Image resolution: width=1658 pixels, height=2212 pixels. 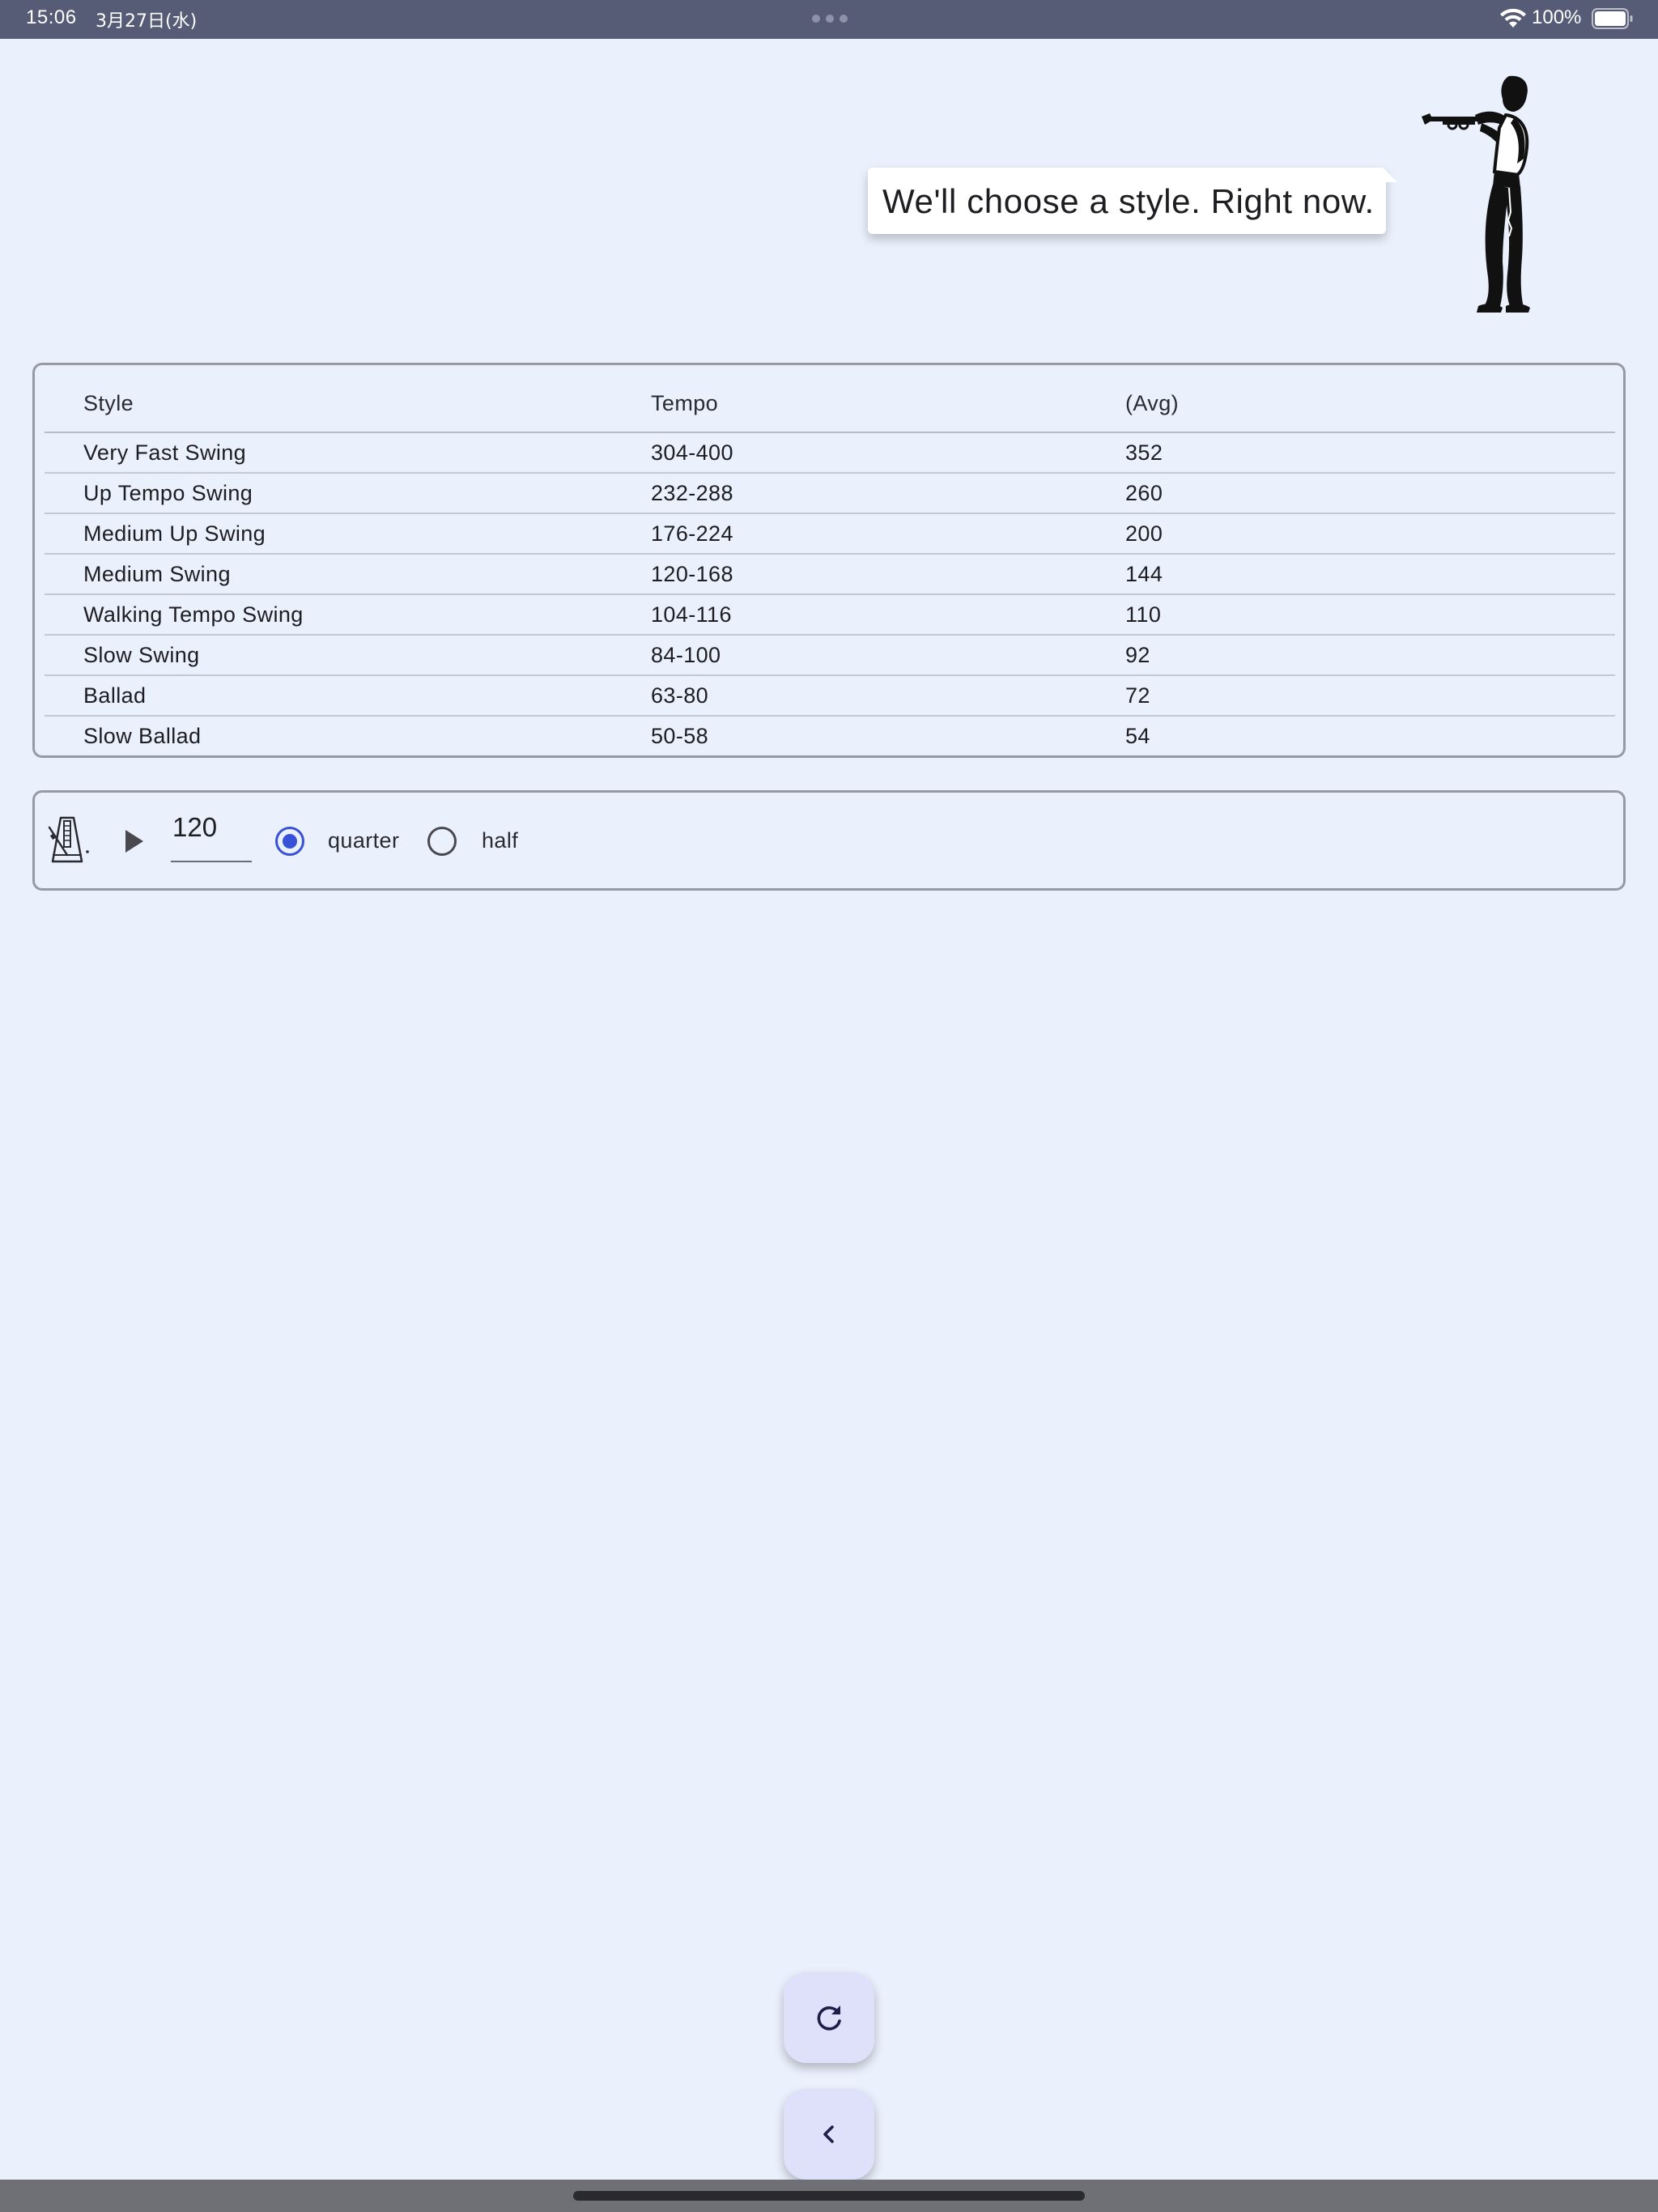 I want to click on table-row: Walking Tempo Swing 104-116 110, so click(x=830, y=615).